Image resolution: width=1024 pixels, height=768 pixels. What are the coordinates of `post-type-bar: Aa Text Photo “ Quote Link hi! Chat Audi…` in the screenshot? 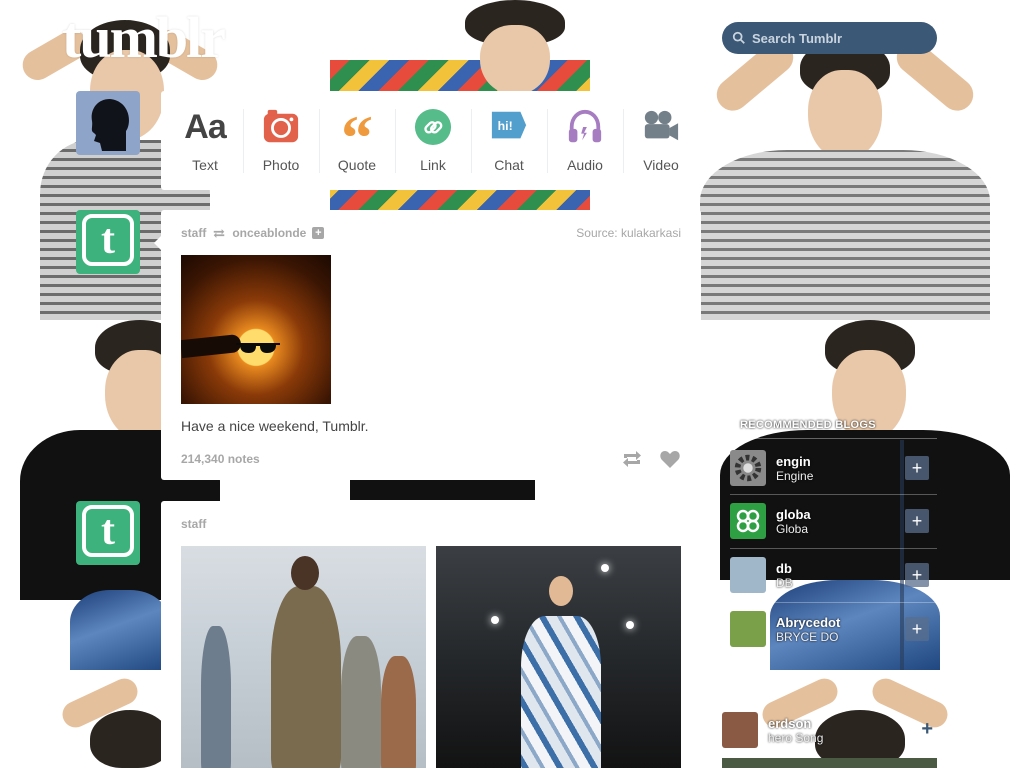 It's located at (431, 140).